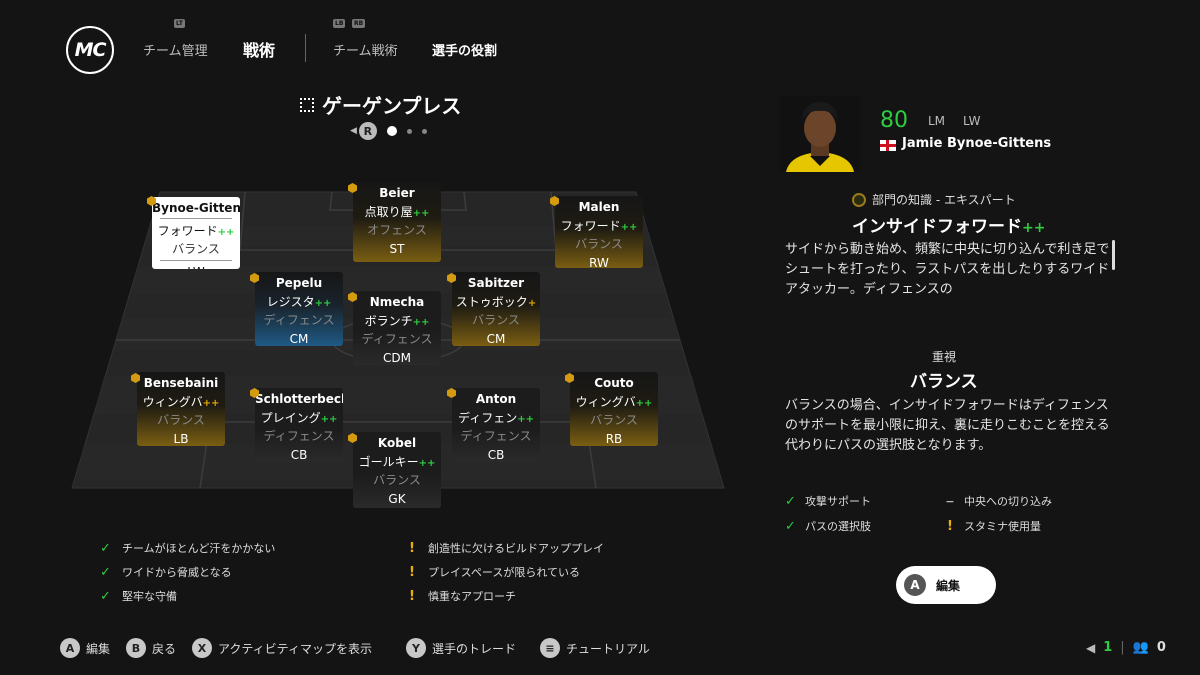  Describe the element at coordinates (397, 462) in the screenshot. I see `player-role: ゴールキー++` at that location.